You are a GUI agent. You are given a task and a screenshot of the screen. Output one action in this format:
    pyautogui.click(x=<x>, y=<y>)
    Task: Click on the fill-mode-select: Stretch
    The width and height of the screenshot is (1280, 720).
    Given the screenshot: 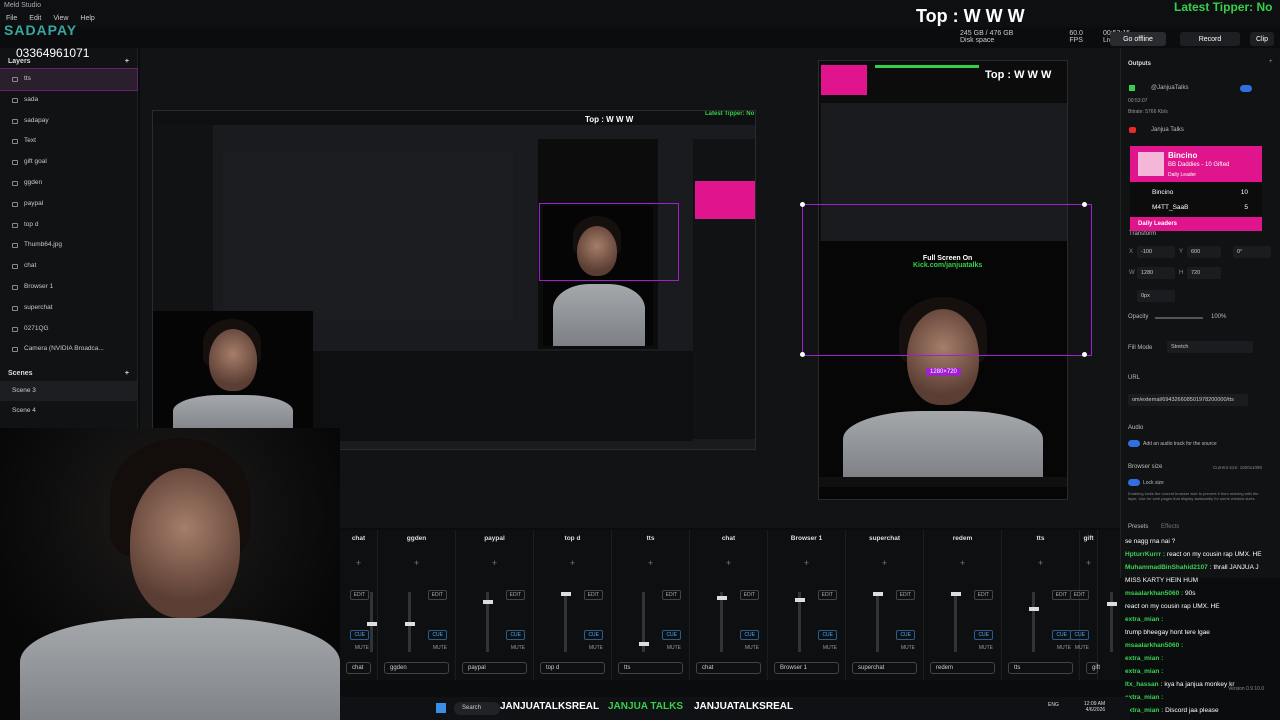 What is the action you would take?
    pyautogui.click(x=1210, y=347)
    